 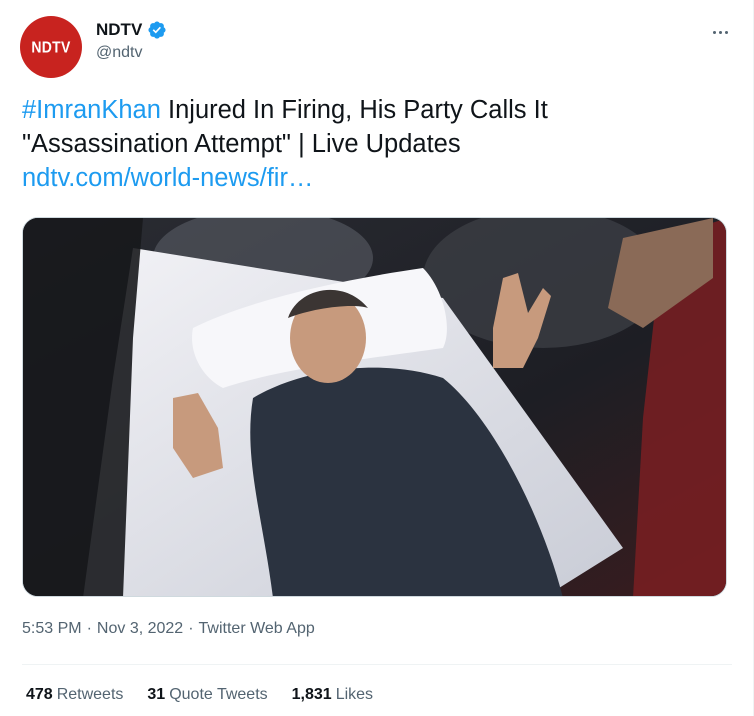 What do you see at coordinates (157, 30) in the screenshot?
I see `verified-badge-icon` at bounding box center [157, 30].